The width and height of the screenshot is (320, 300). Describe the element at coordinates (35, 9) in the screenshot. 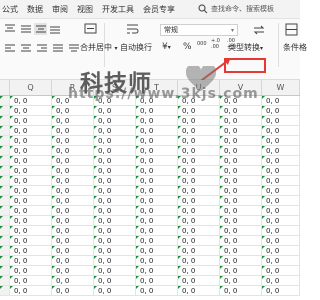

I see `menu-data: 数据` at that location.